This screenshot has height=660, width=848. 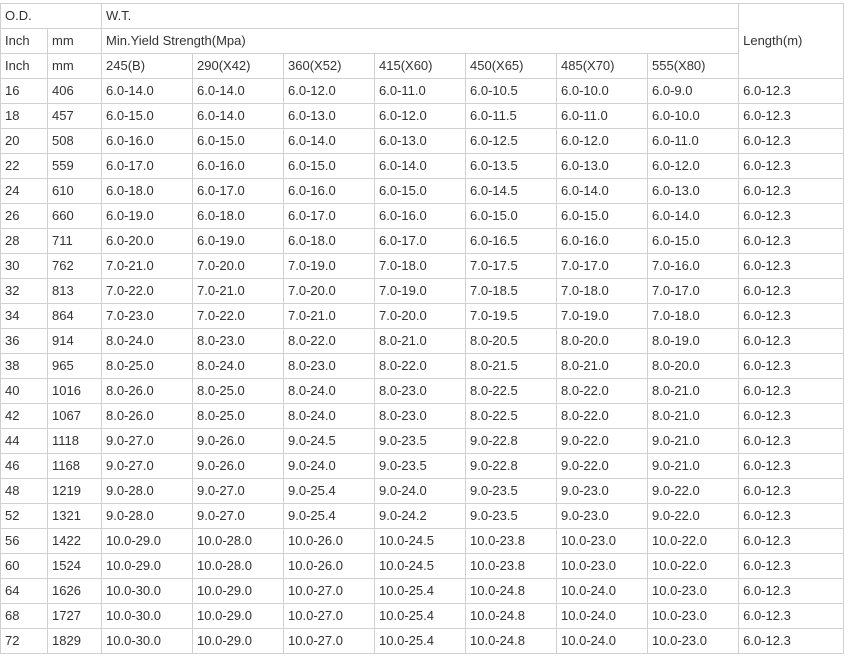 What do you see at coordinates (24, 41) in the screenshot?
I see `inch-header: Inch` at bounding box center [24, 41].